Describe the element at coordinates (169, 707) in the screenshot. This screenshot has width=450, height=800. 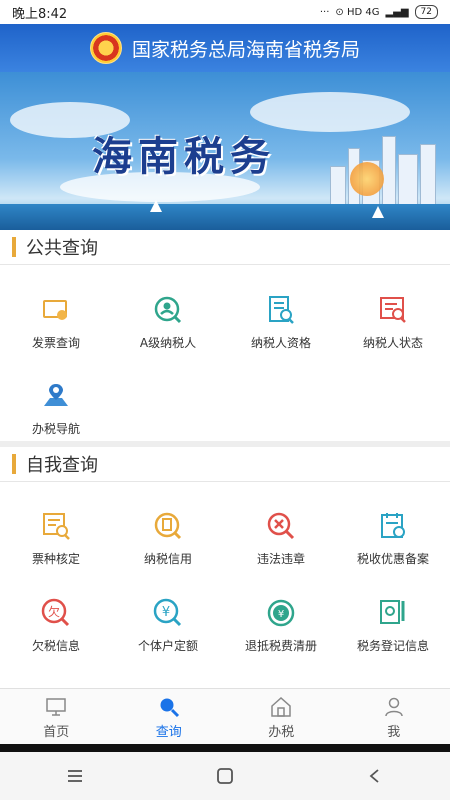
I see `search-icon` at that location.